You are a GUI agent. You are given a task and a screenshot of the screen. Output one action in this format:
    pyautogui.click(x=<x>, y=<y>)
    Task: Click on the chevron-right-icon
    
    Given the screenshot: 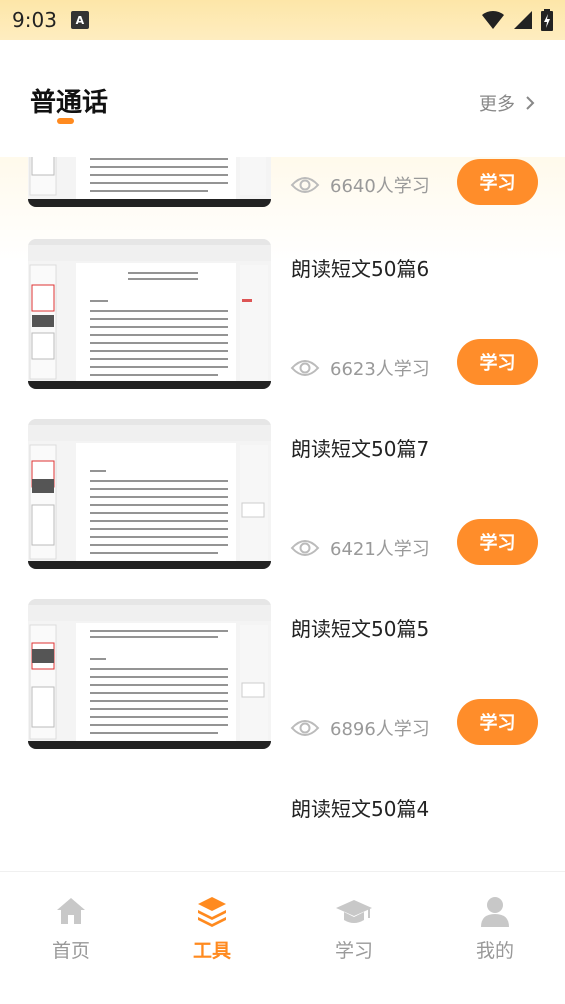 What is the action you would take?
    pyautogui.click(x=530, y=103)
    